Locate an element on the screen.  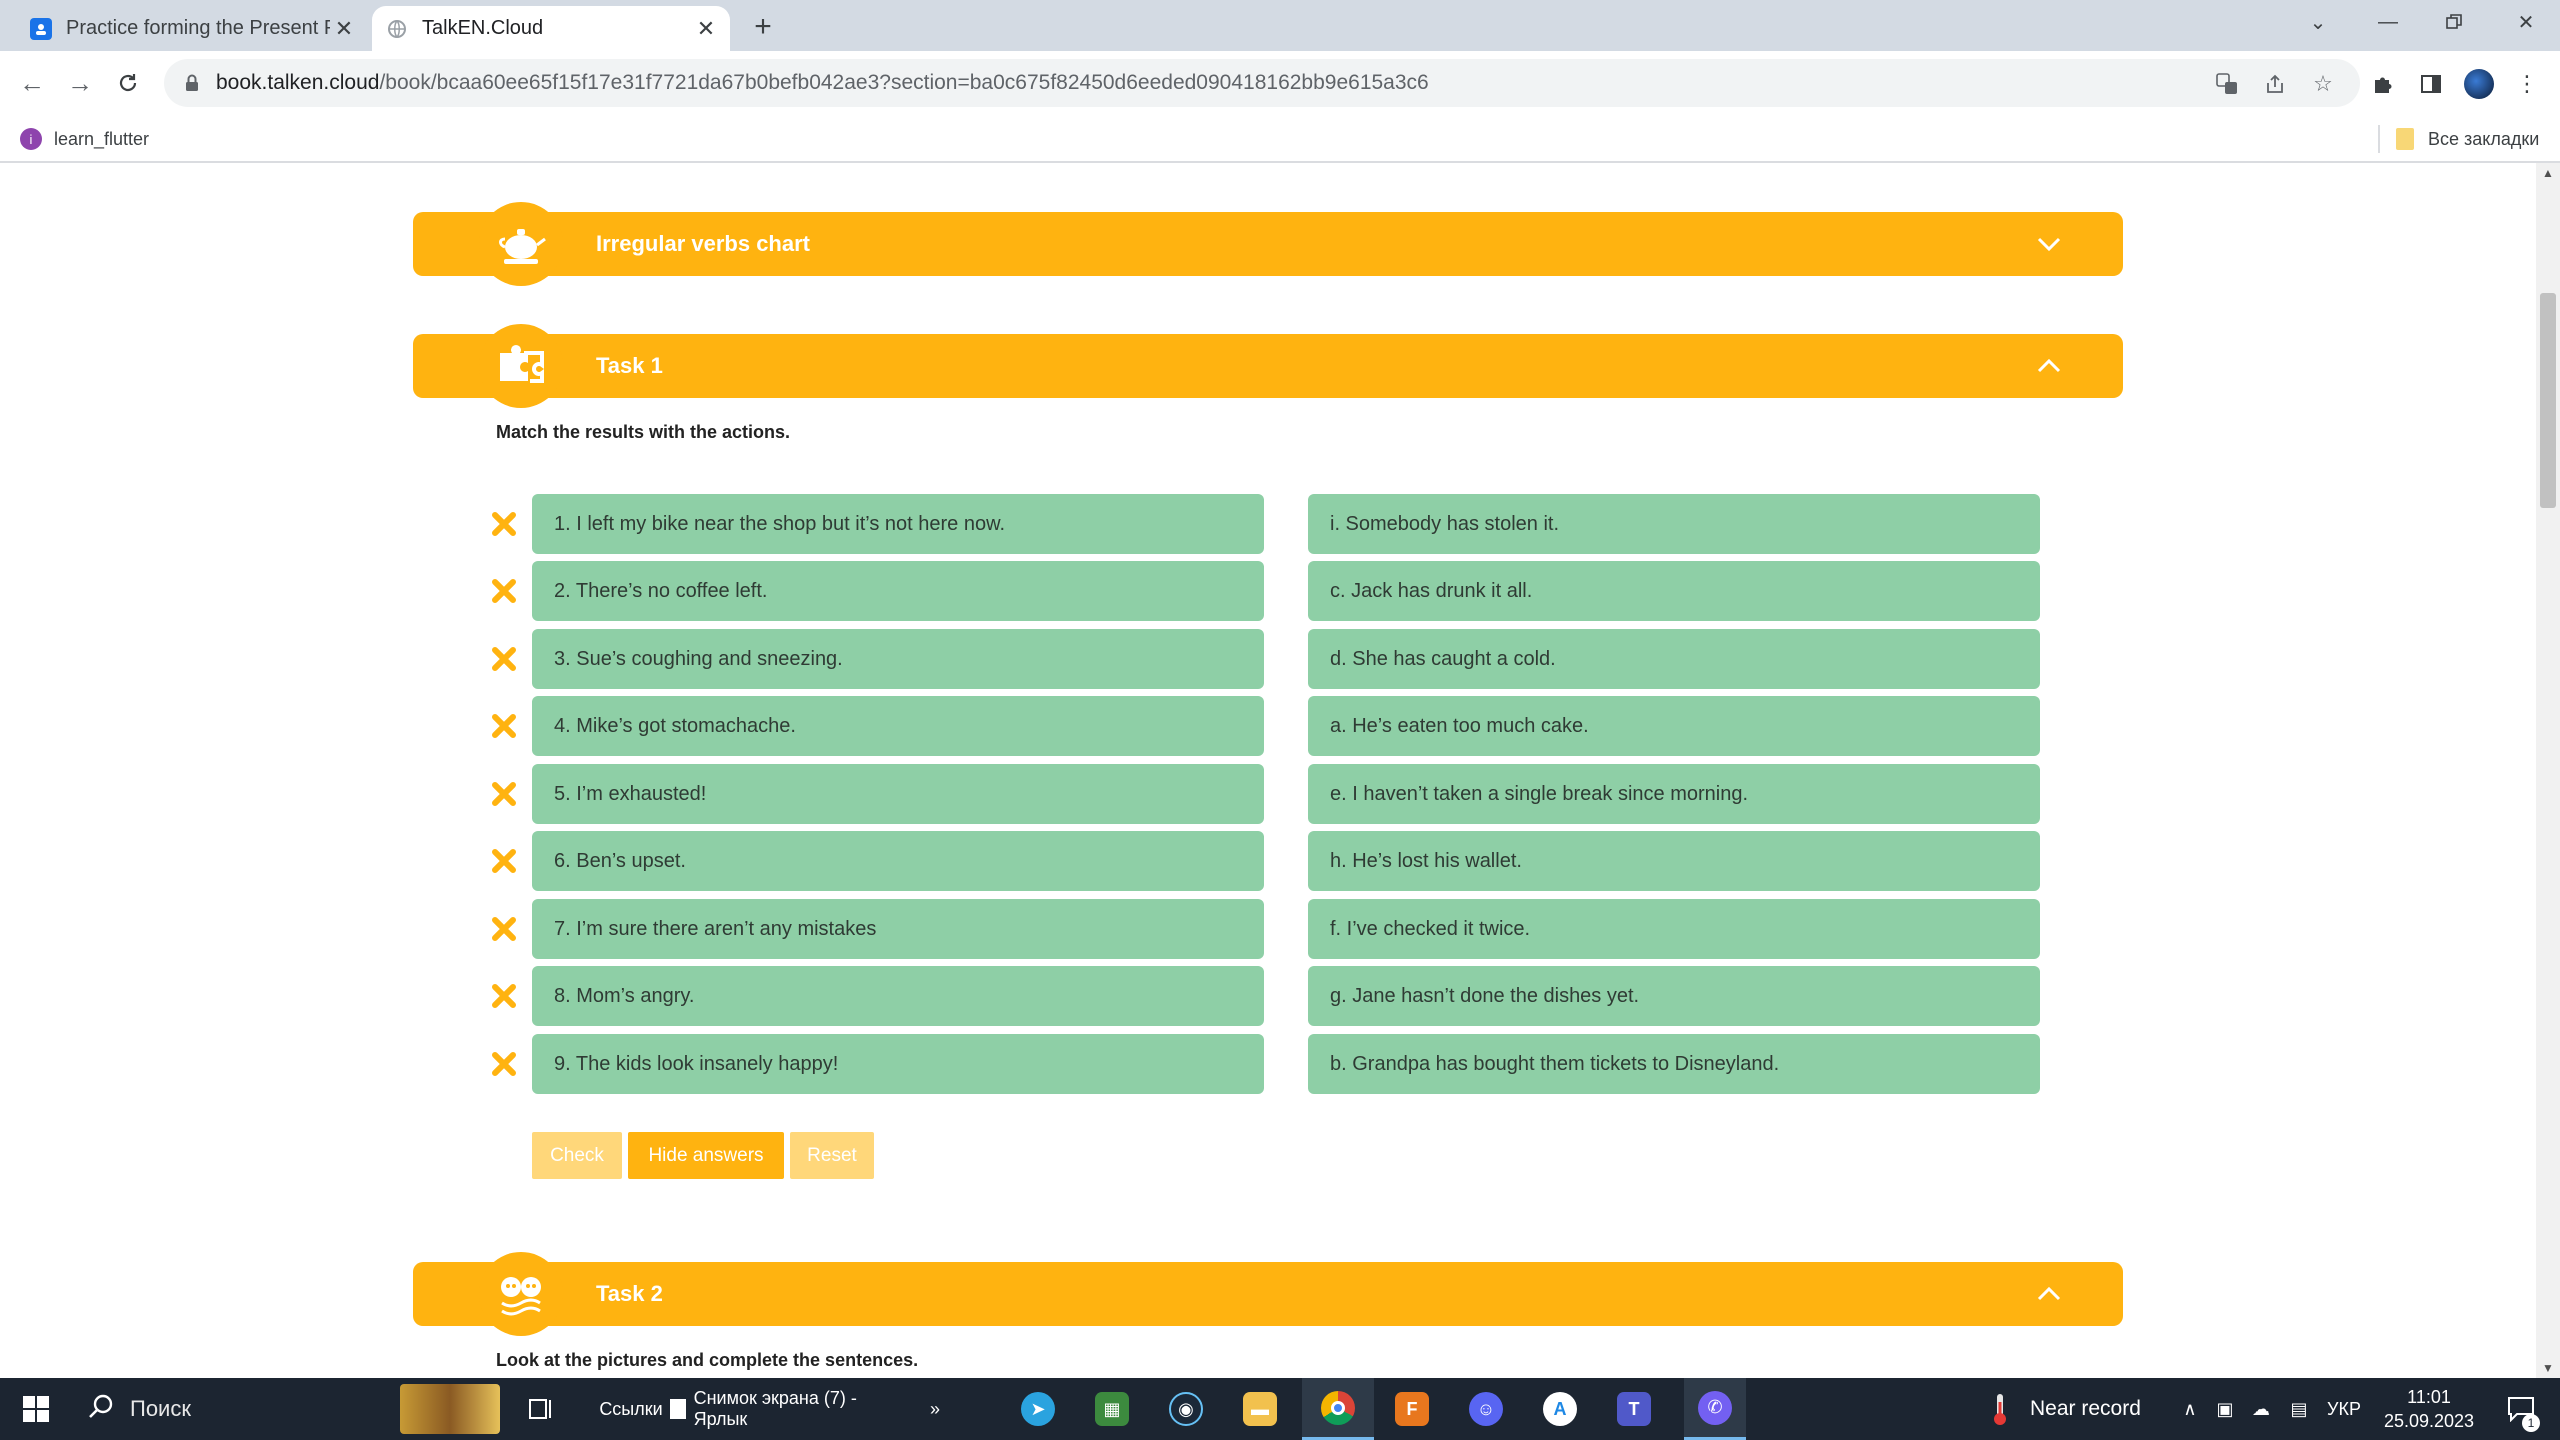
section-title: Task 1 is located at coordinates (629, 365).